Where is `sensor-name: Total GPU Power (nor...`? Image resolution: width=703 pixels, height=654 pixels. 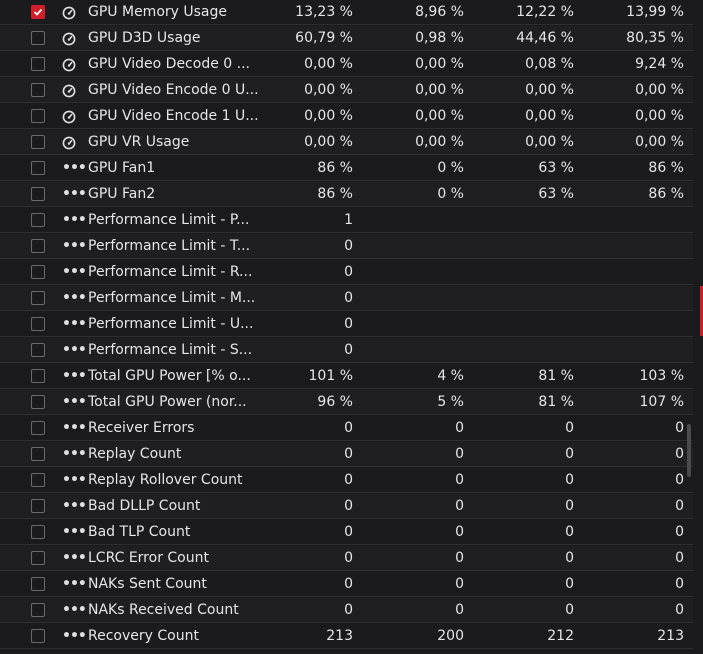 sensor-name: Total GPU Power (nor... is located at coordinates (167, 402).